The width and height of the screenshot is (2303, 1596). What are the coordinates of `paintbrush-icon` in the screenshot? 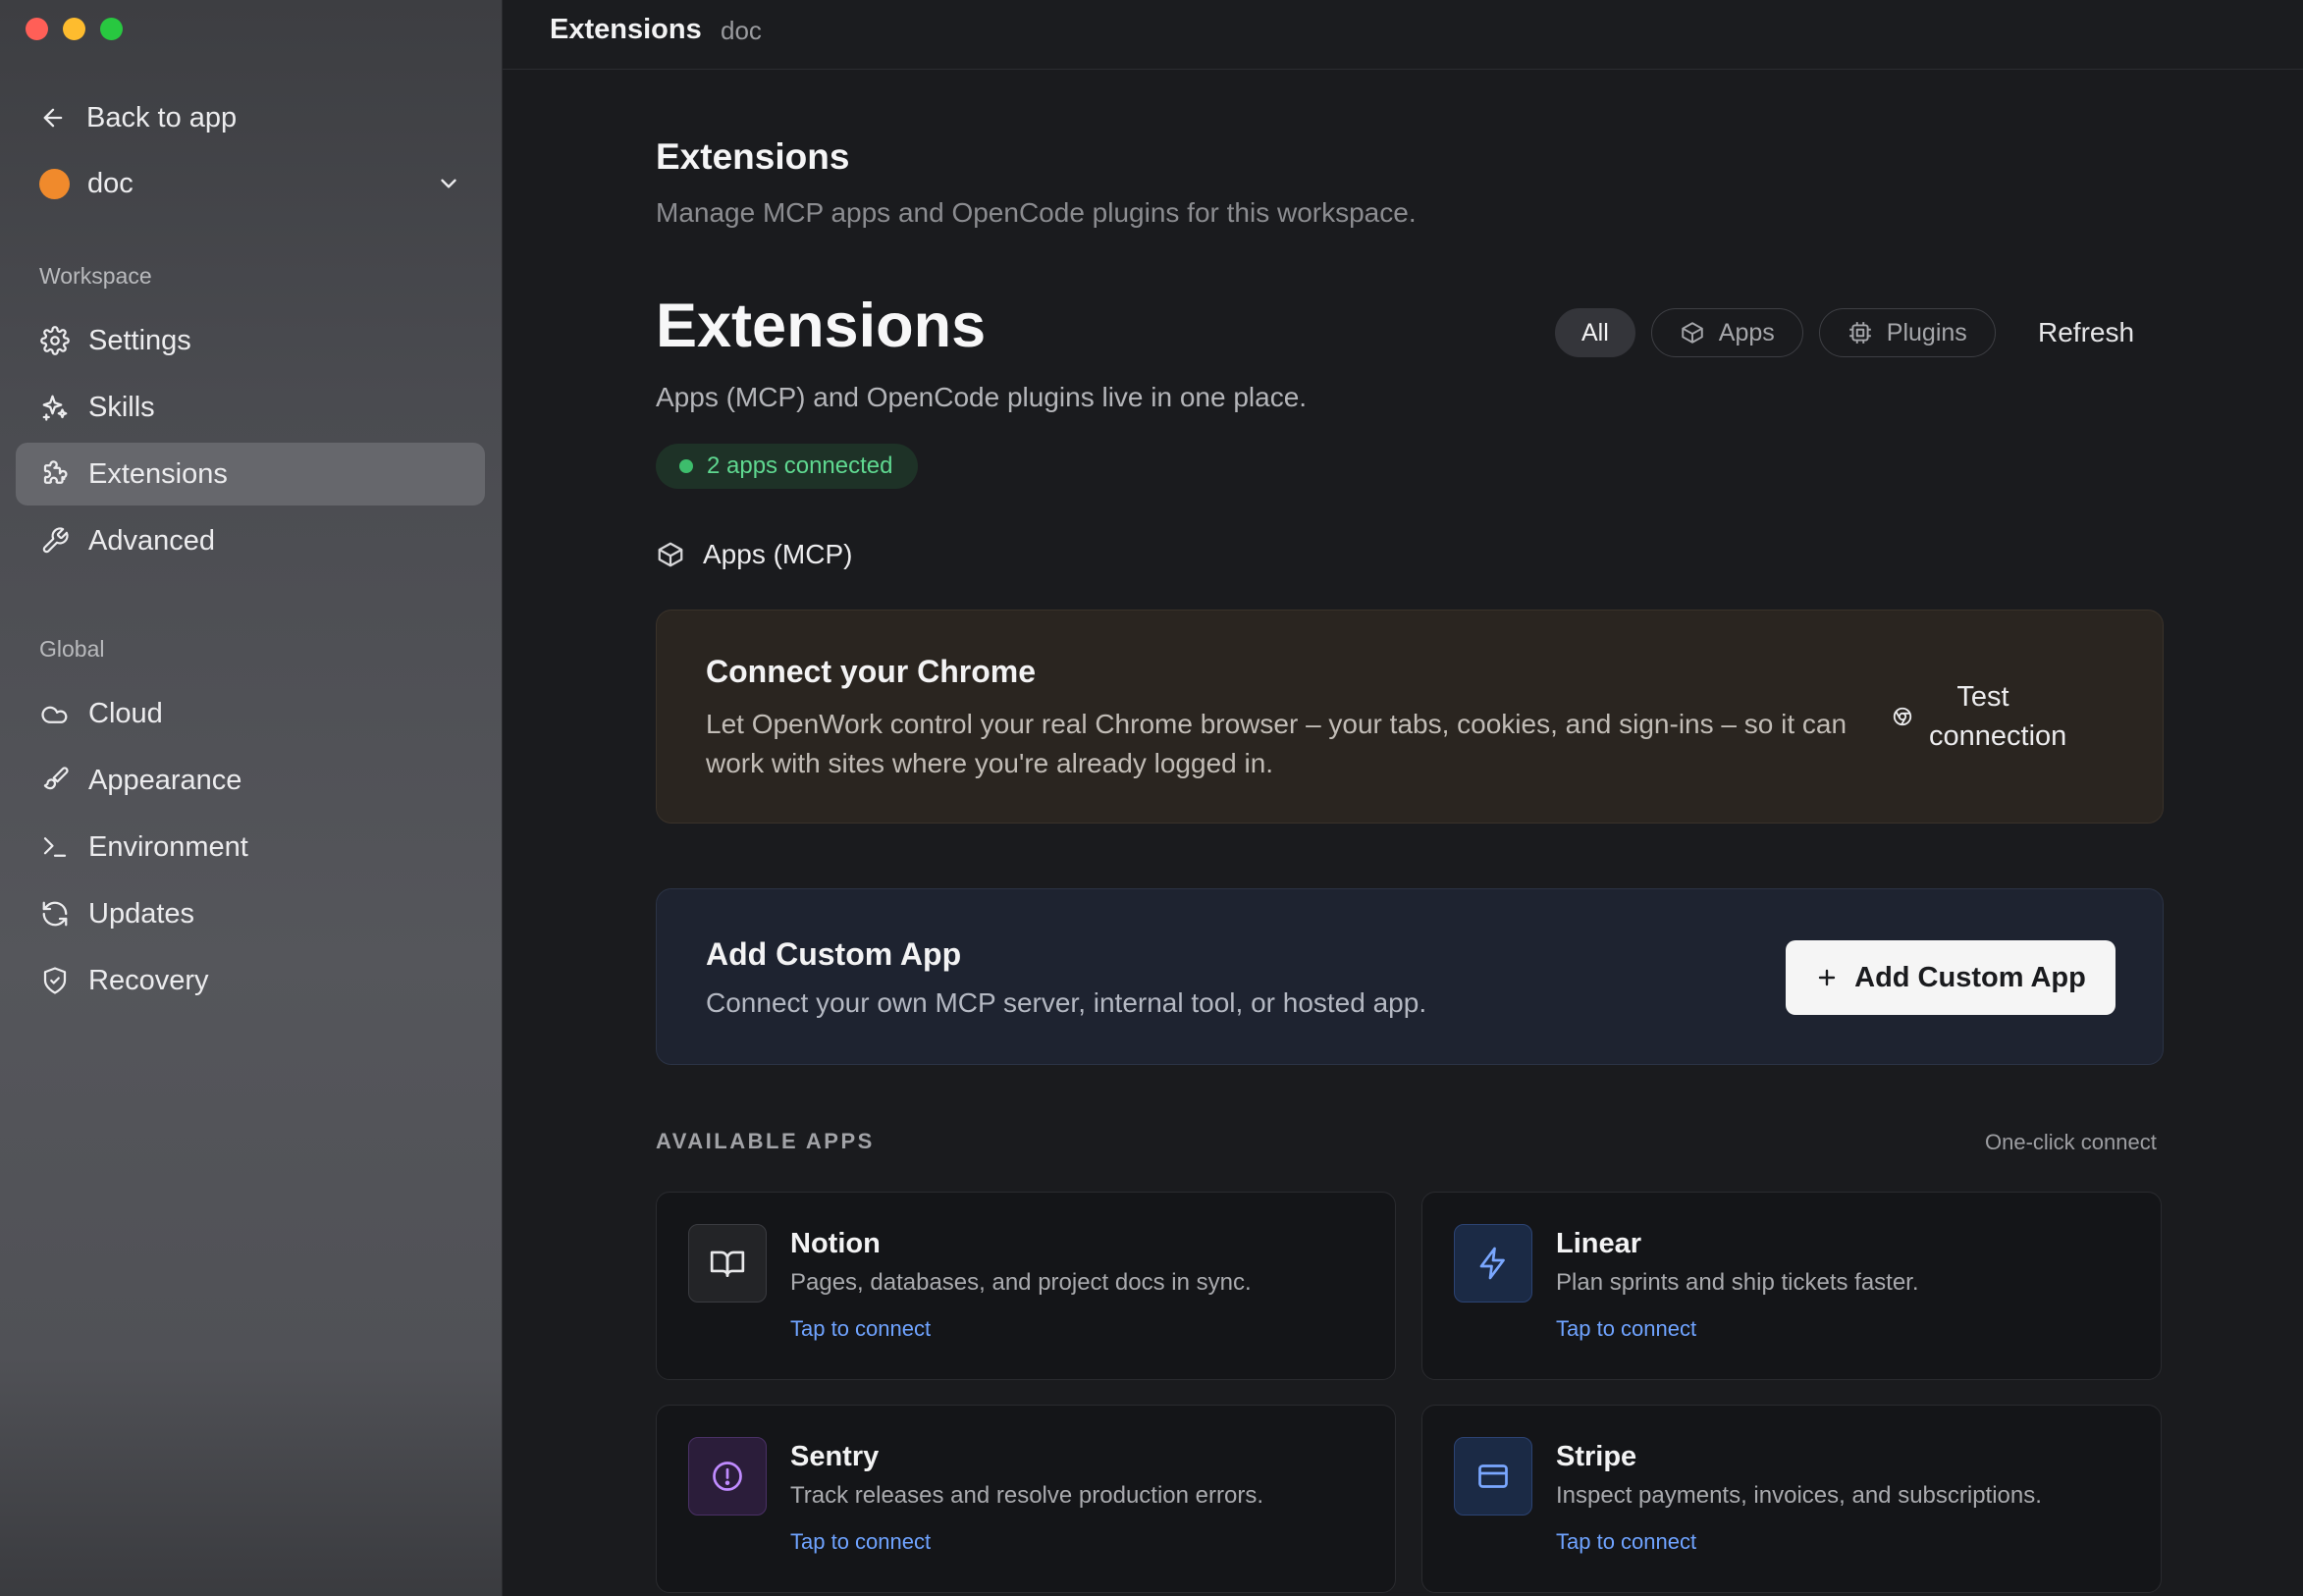 It's located at (55, 780).